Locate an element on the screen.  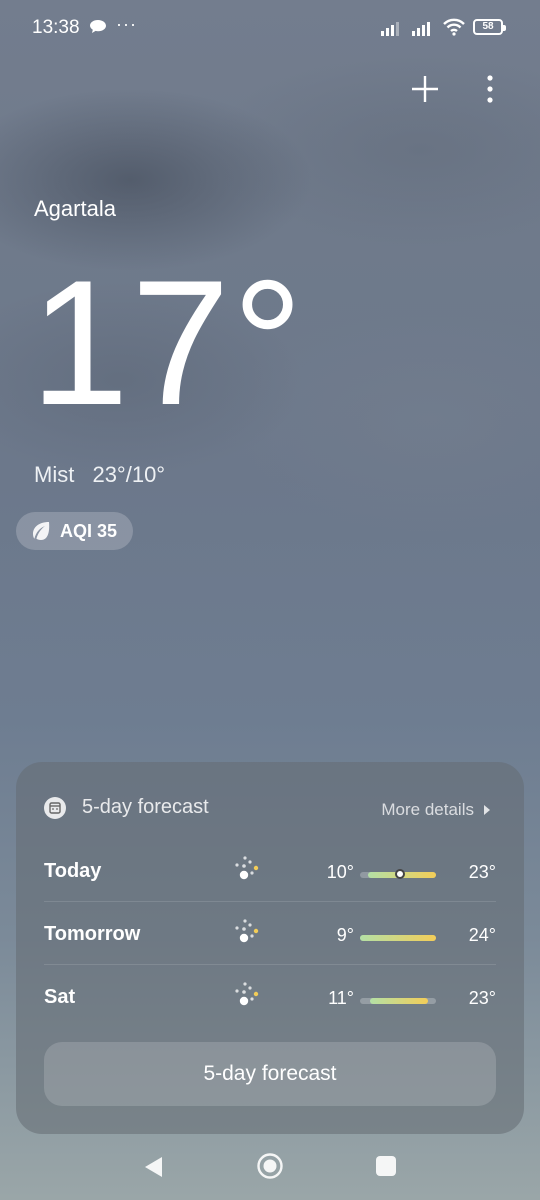
high-low-text: 23°/10° is located at coordinates (129, 474).